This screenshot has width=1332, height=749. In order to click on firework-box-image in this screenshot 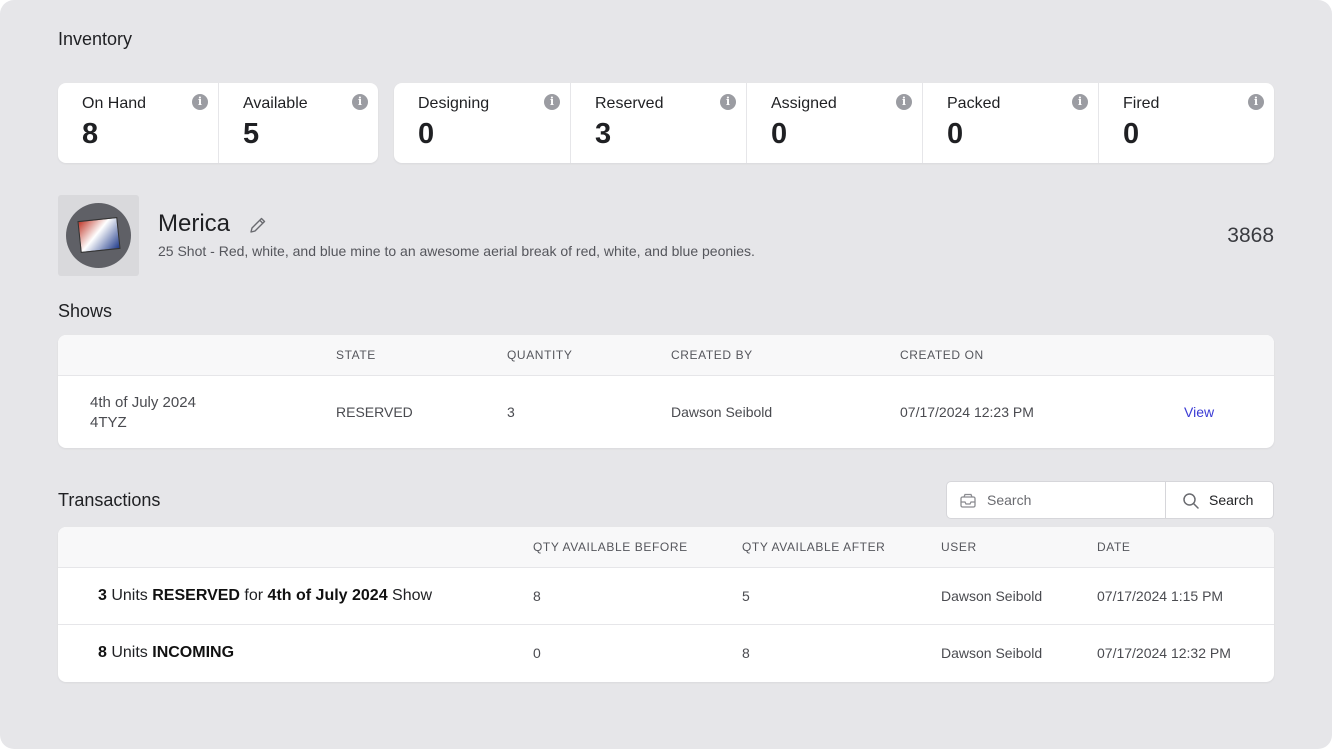, I will do `click(99, 235)`.